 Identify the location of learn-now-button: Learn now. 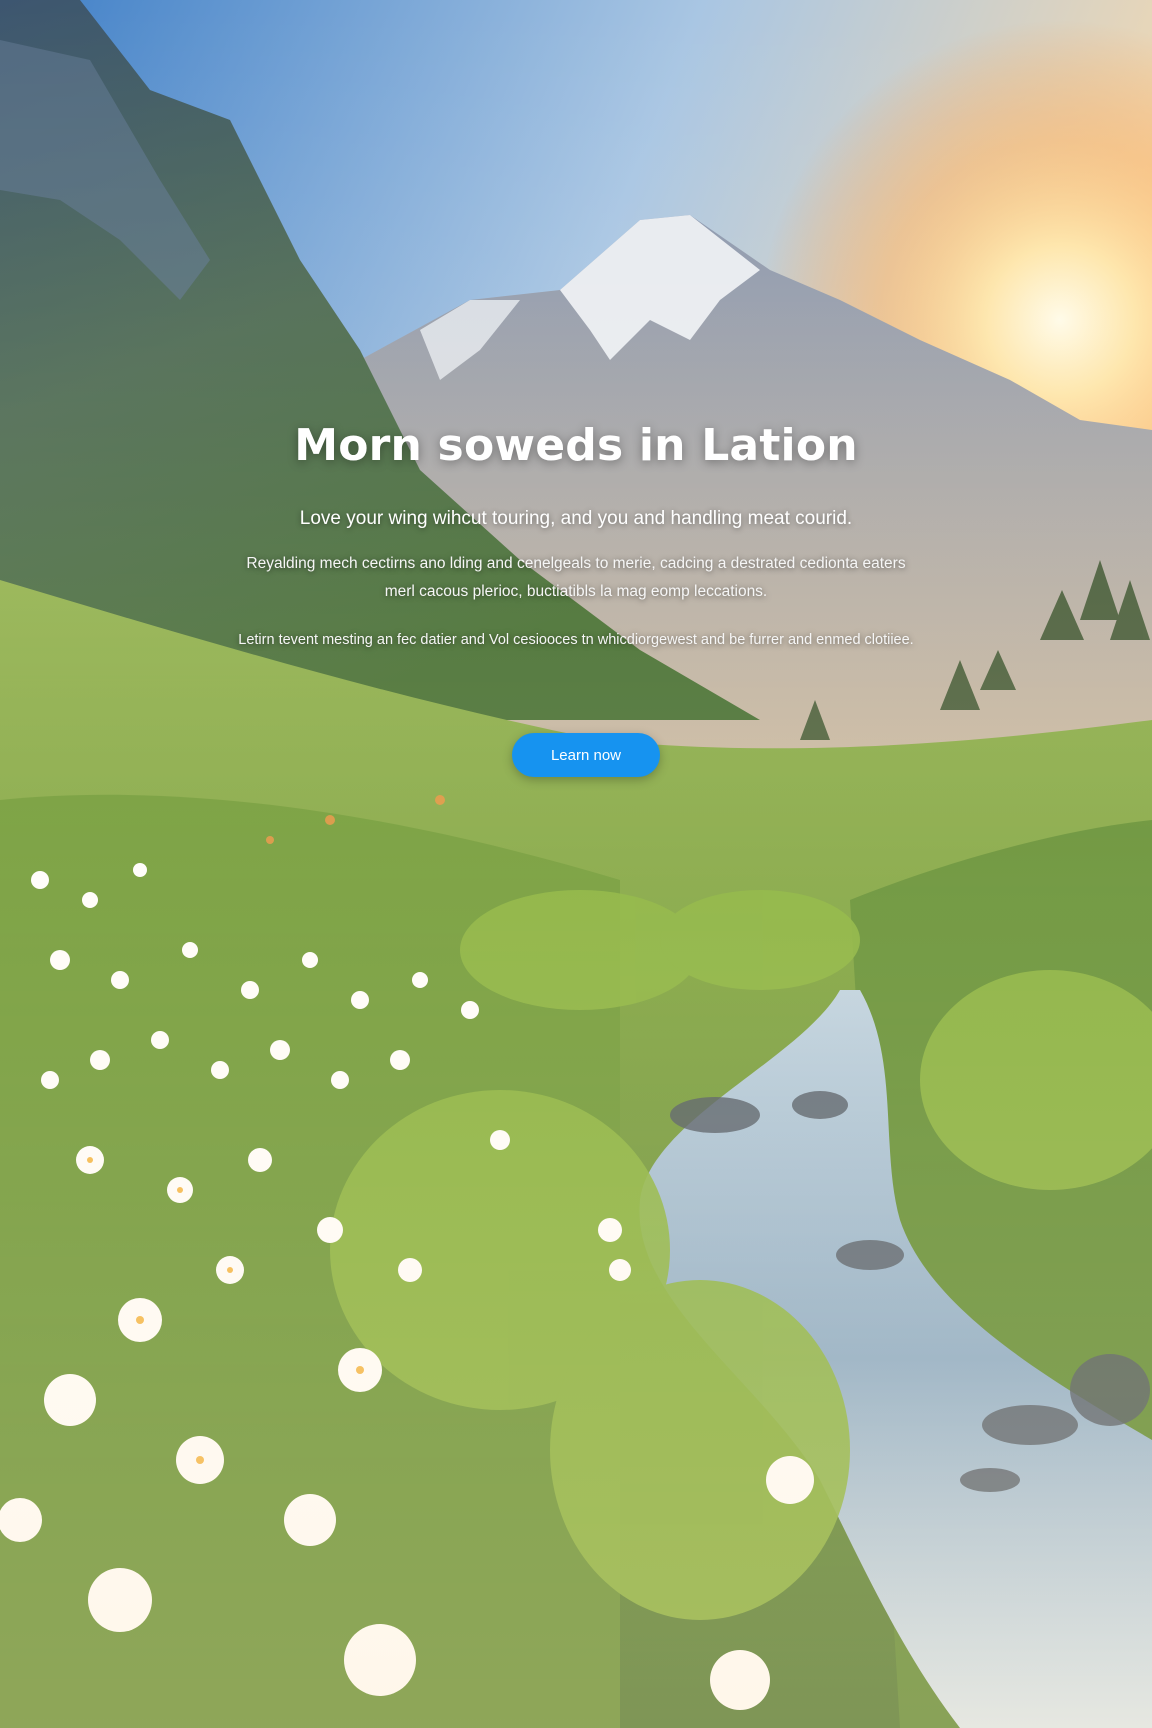
(586, 755).